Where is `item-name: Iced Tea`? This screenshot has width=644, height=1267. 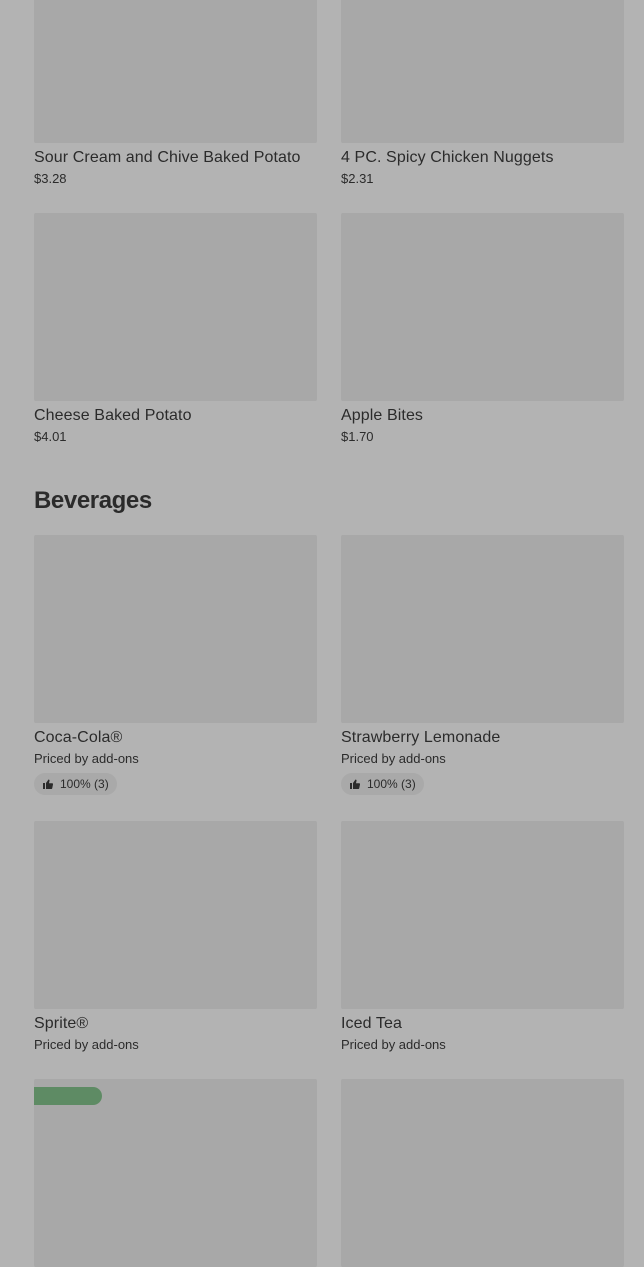 item-name: Iced Tea is located at coordinates (371, 1023).